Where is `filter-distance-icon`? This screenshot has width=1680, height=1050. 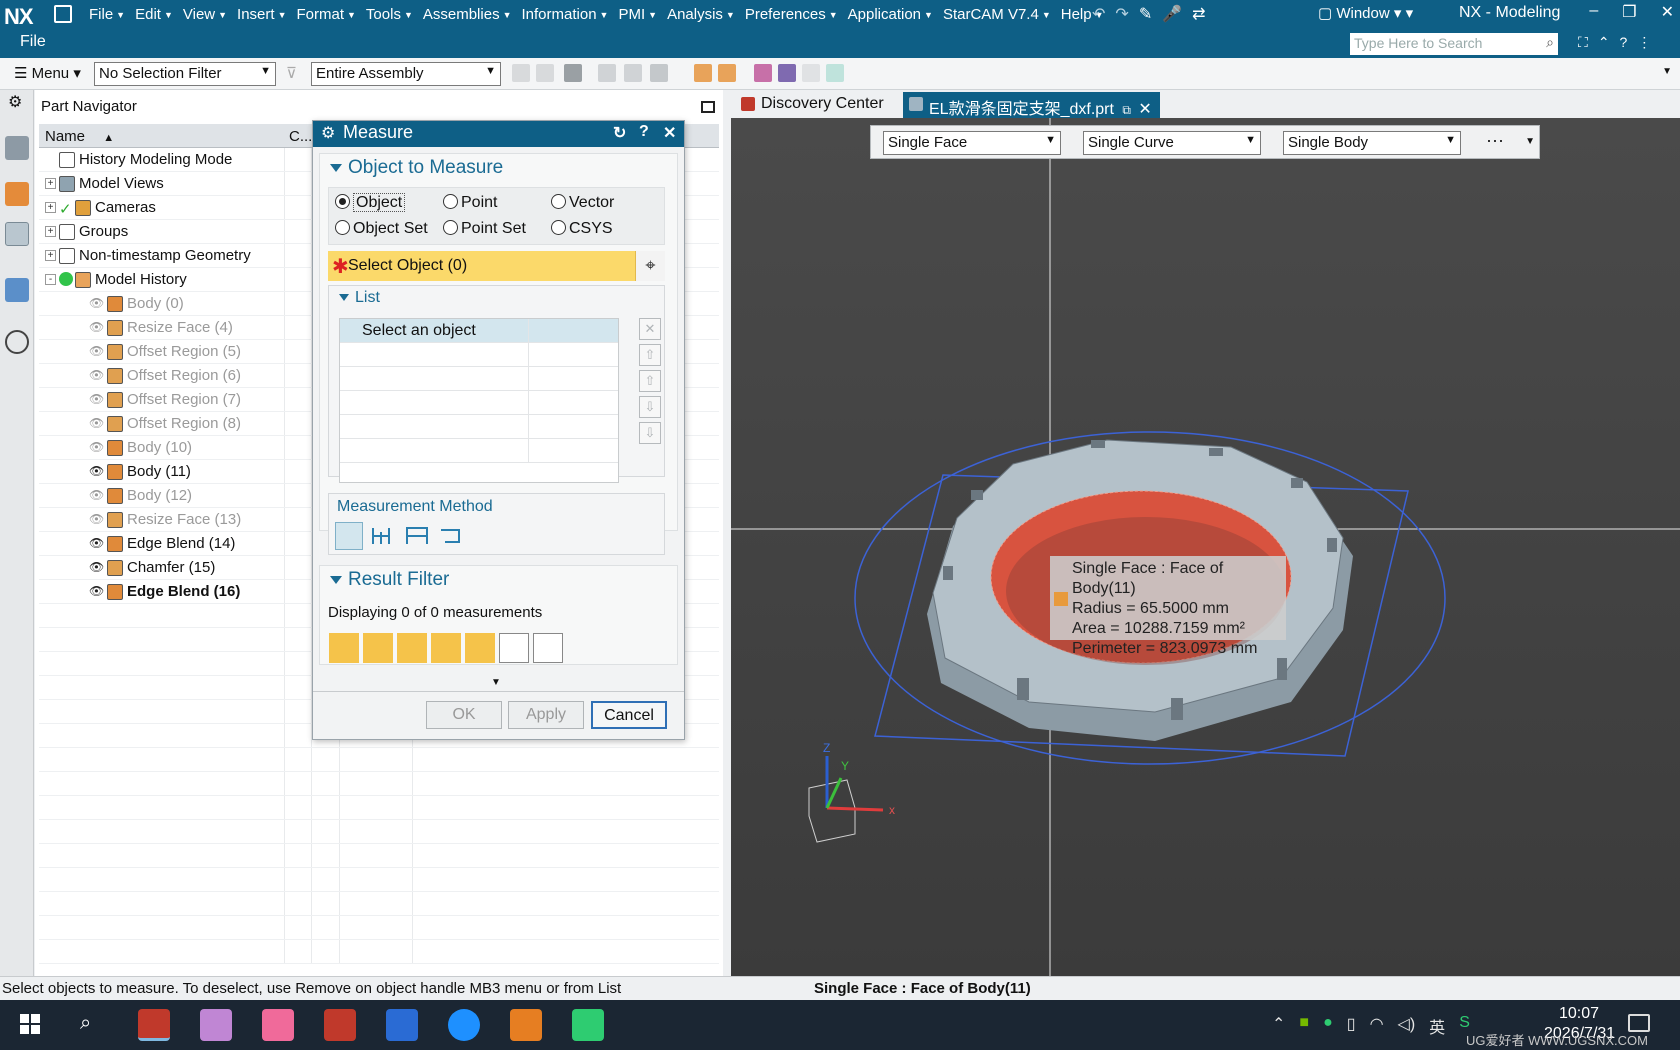 filter-distance-icon is located at coordinates (344, 648).